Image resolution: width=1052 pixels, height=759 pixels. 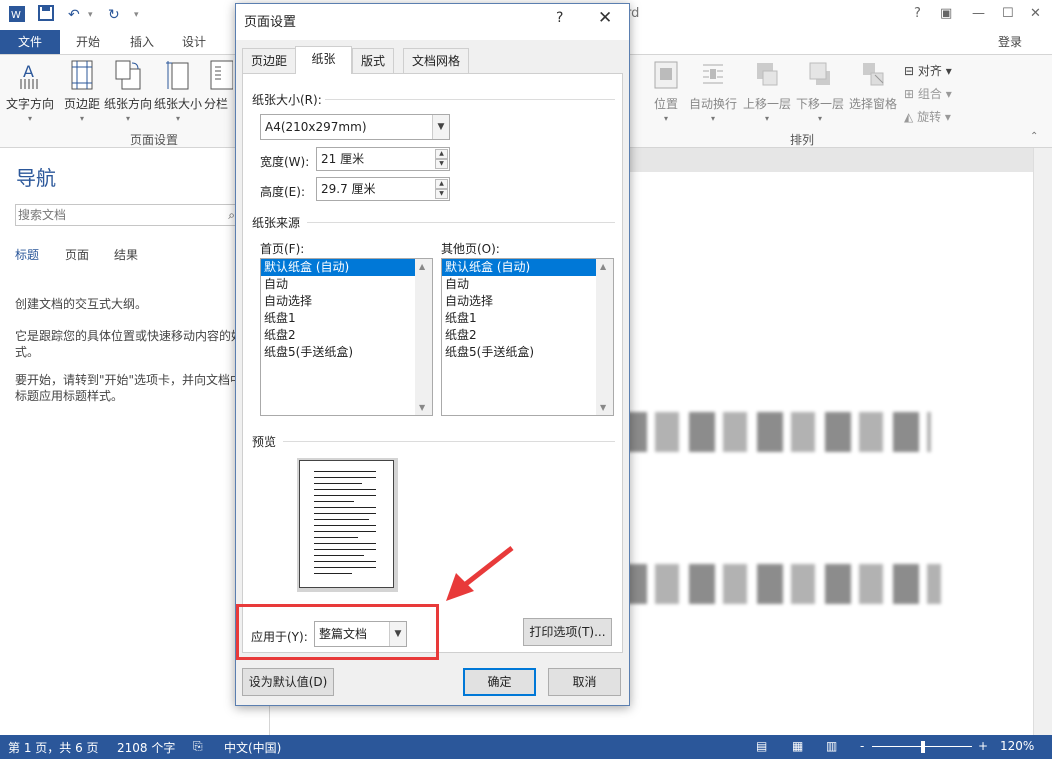 I want to click on rotate-button: ◭ 旋转 ▾, so click(x=927, y=116).